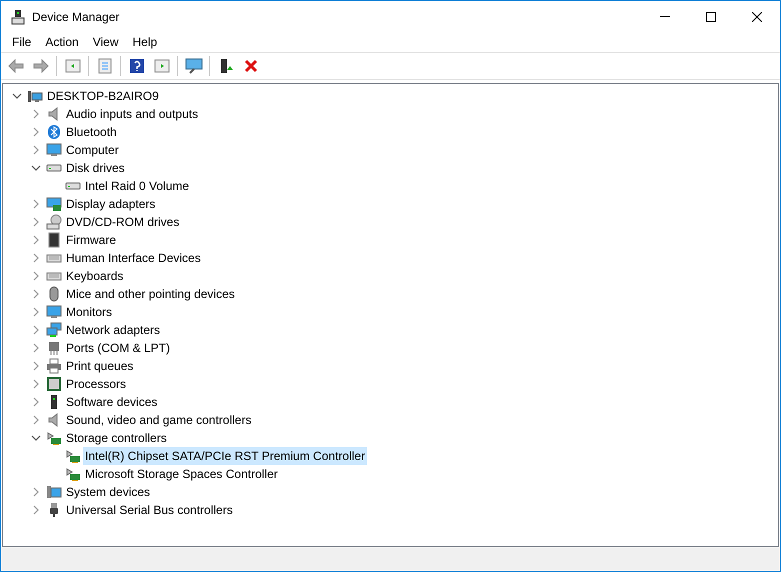 This screenshot has height=572, width=781. Describe the element at coordinates (757, 17) in the screenshot. I see `close-icon` at that location.